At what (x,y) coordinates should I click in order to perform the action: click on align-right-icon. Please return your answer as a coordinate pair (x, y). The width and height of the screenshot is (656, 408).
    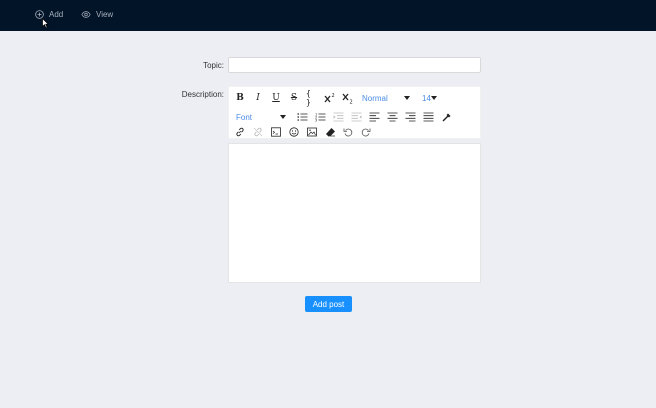
    Looking at the image, I should click on (410, 117).